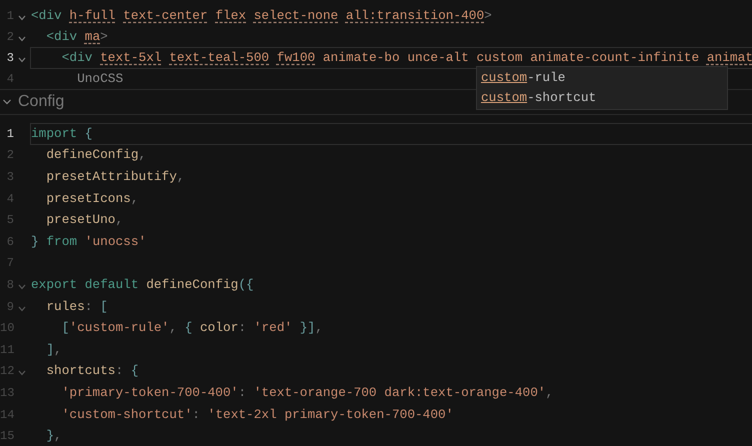  Describe the element at coordinates (415, 15) in the screenshot. I see `code-token: all:transition-400` at that location.